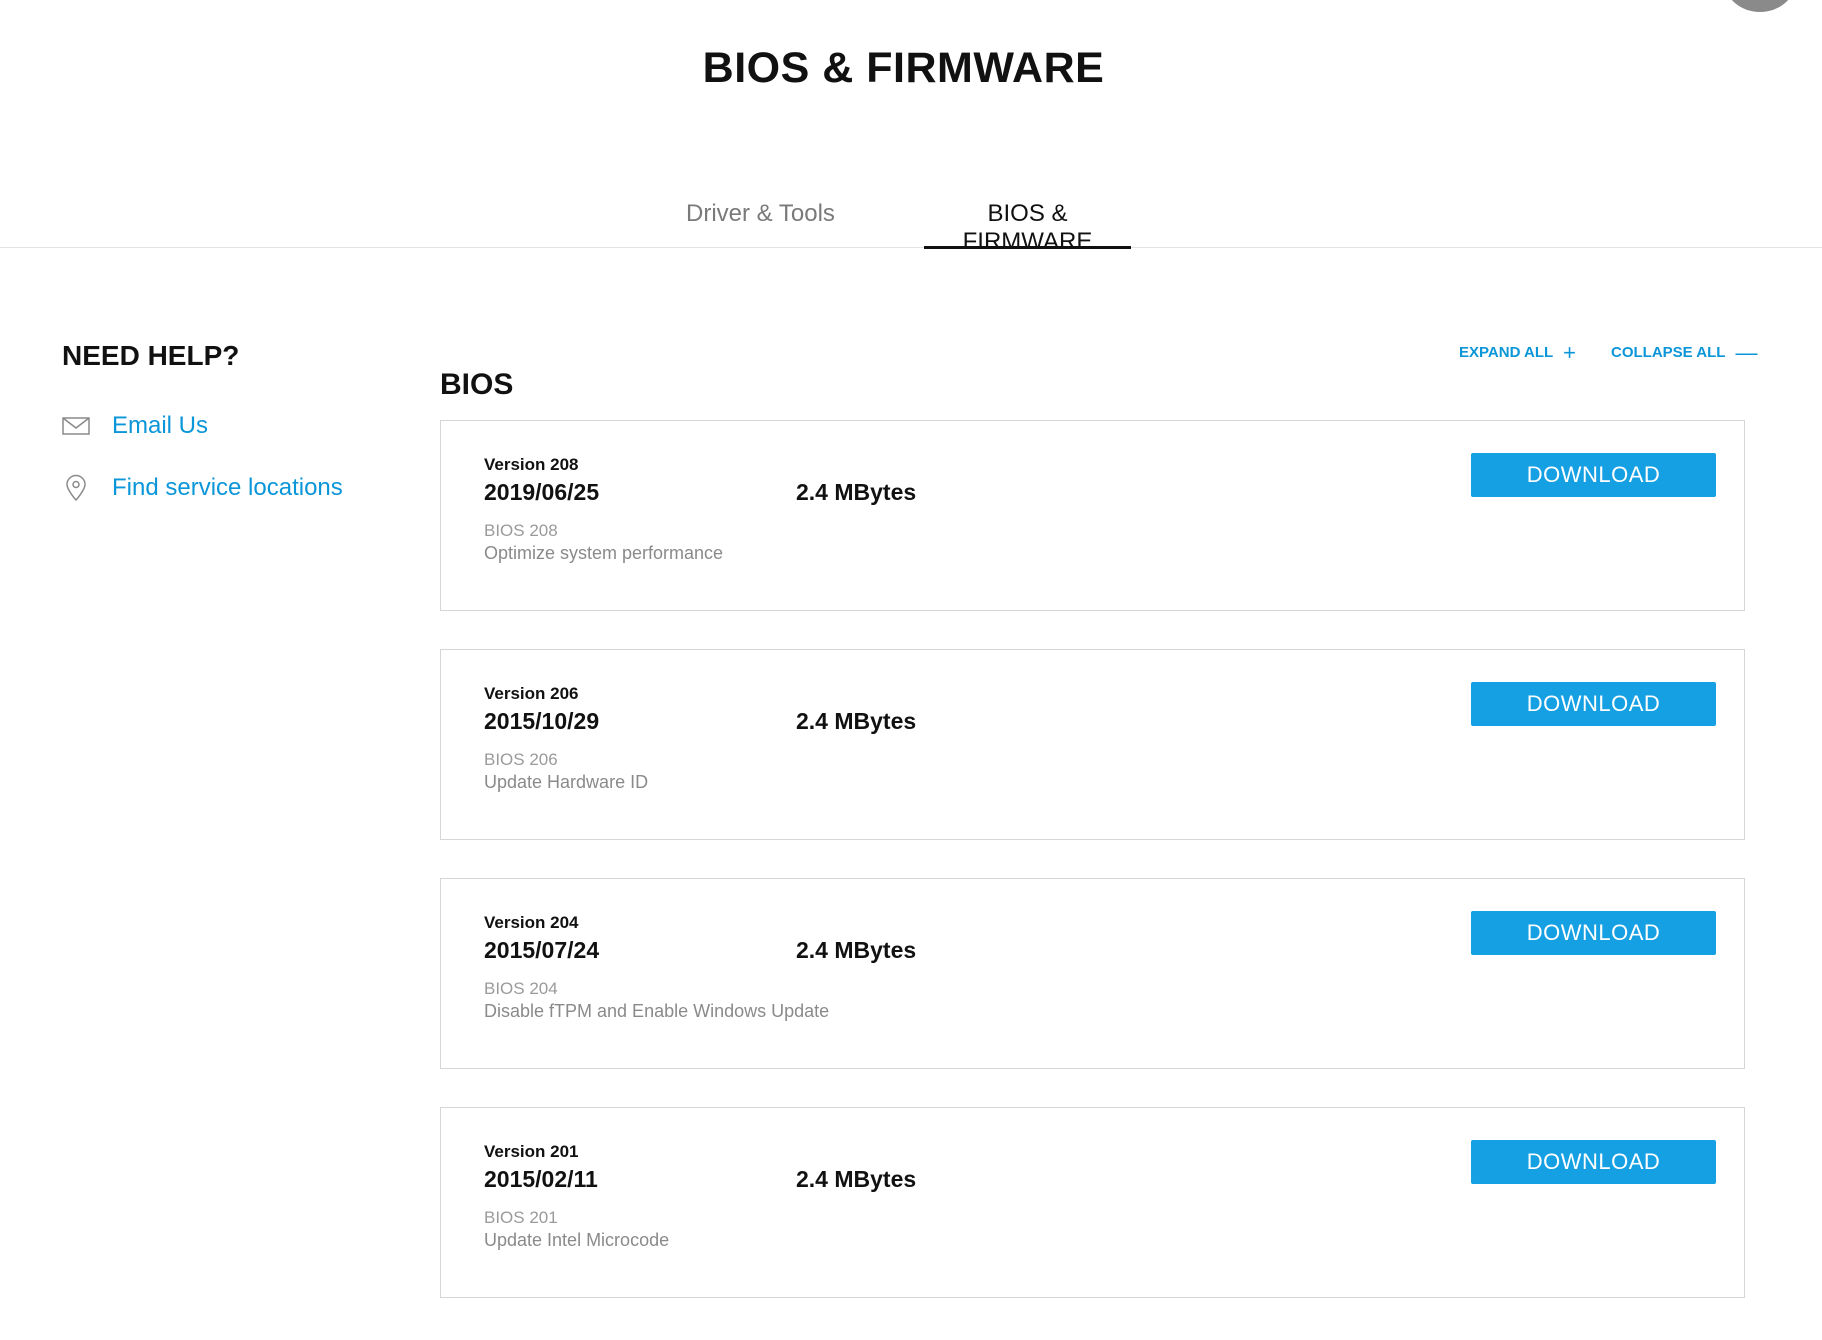 This screenshot has height=1340, width=1822. What do you see at coordinates (521, 988) in the screenshot?
I see `bios-name: BIOS 204` at bounding box center [521, 988].